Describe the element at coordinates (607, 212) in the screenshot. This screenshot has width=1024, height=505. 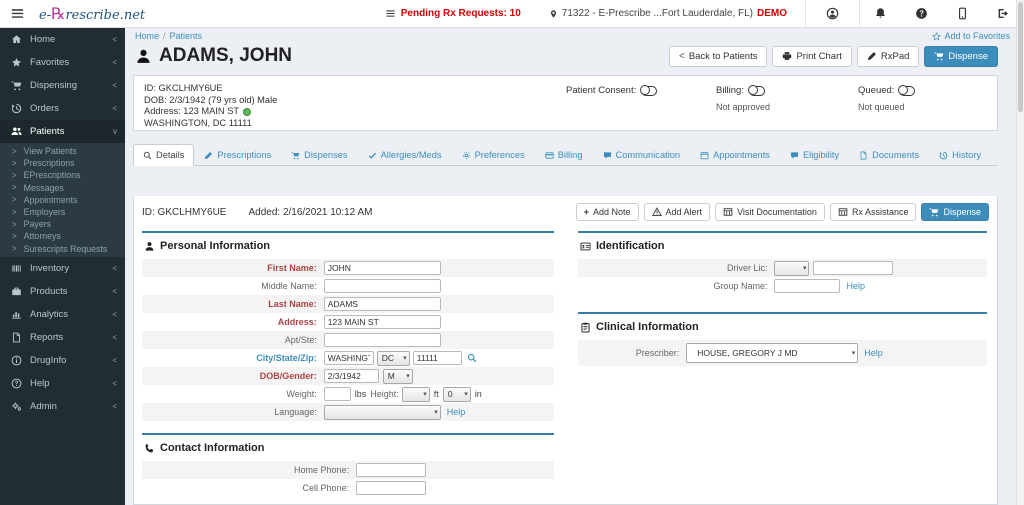
I see `add-note-button: + Add Note` at that location.